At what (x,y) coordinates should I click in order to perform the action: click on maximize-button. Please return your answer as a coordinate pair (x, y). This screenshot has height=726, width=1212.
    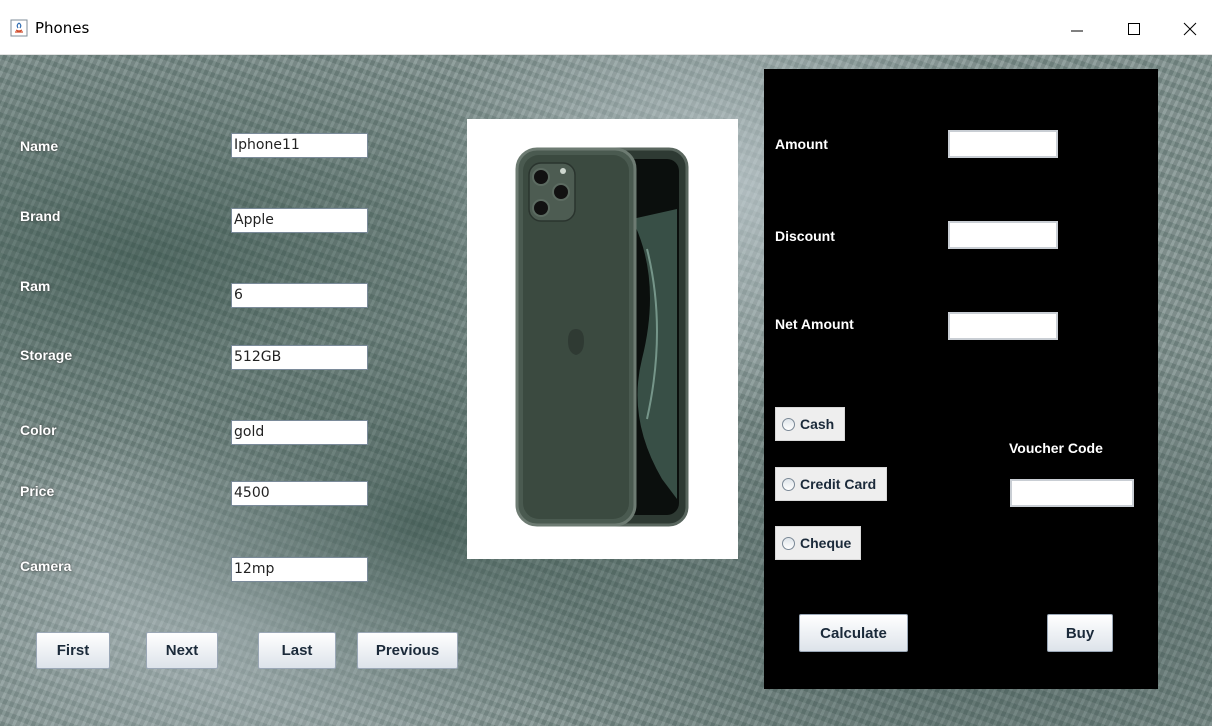
    Looking at the image, I should click on (1134, 29).